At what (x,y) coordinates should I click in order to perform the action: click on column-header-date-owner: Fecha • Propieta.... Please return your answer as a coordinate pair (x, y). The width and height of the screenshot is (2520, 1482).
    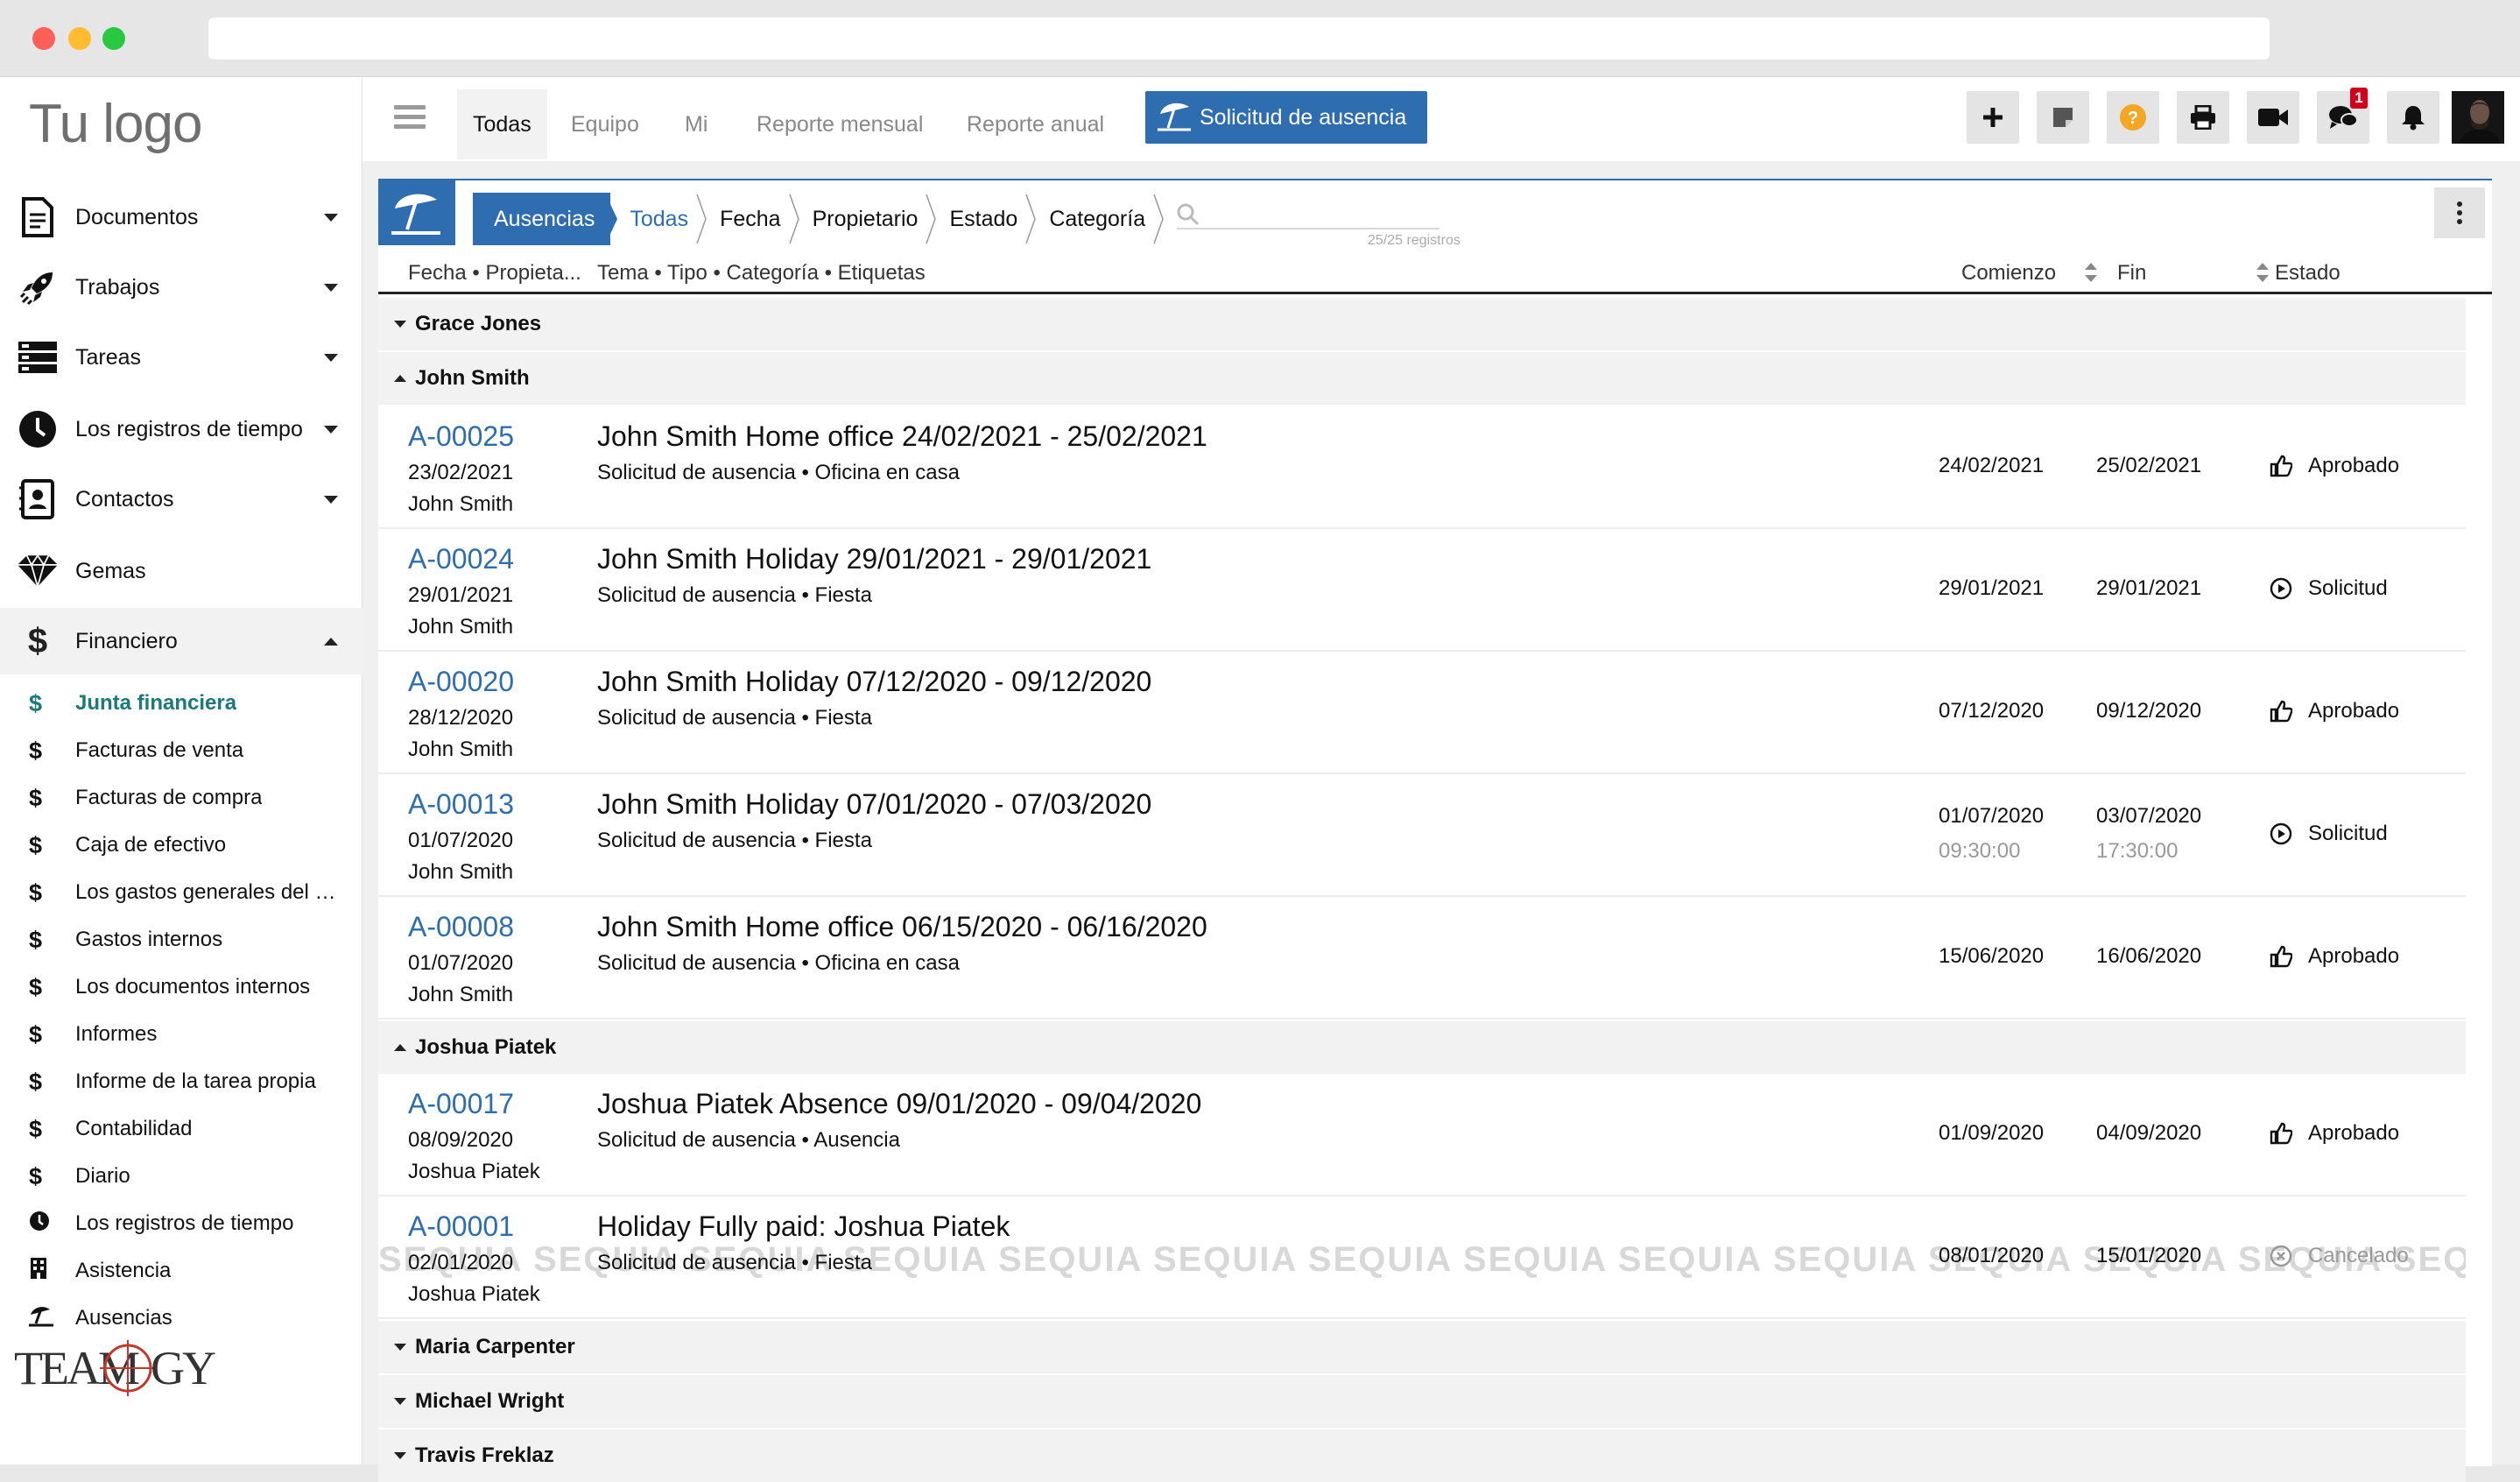
    Looking at the image, I should click on (494, 273).